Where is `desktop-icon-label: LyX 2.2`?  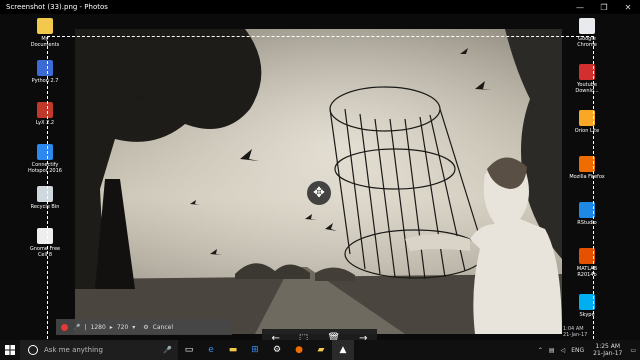
desktop-icon-label: LyX 2.2 is located at coordinates (45, 123).